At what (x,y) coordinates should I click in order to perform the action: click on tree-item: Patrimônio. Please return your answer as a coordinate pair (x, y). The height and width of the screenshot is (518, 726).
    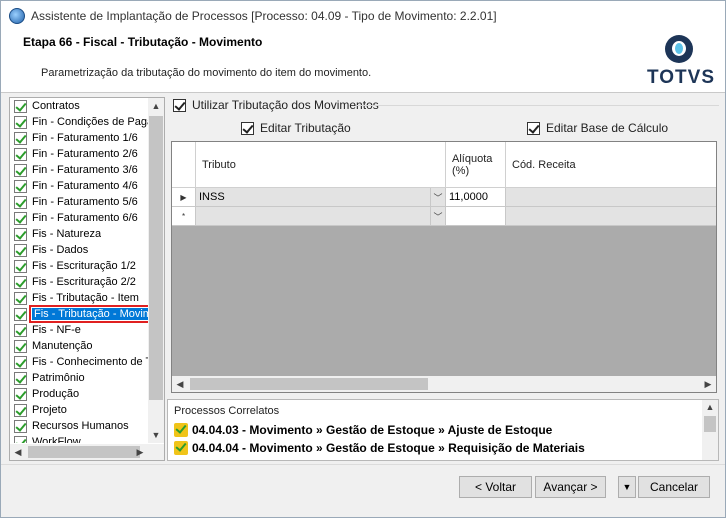
    Looking at the image, I should click on (79, 378).